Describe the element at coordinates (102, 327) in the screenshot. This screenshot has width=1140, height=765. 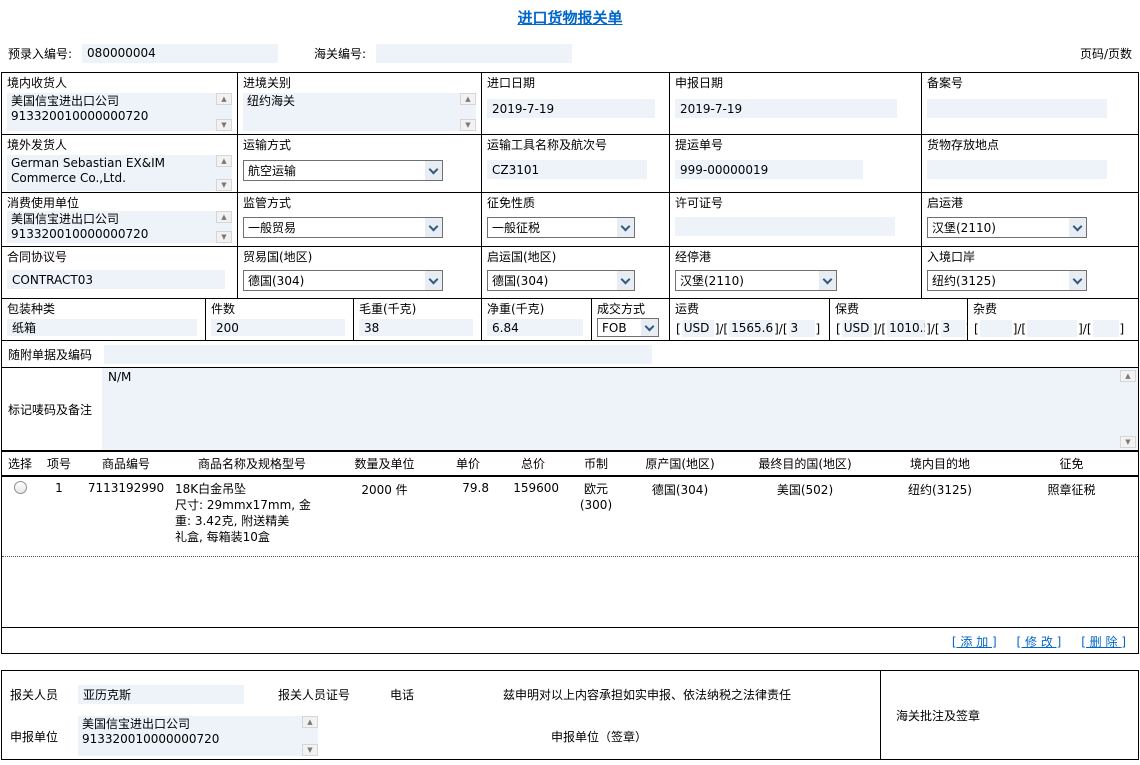
I see `package-type-input: 纸箱` at that location.